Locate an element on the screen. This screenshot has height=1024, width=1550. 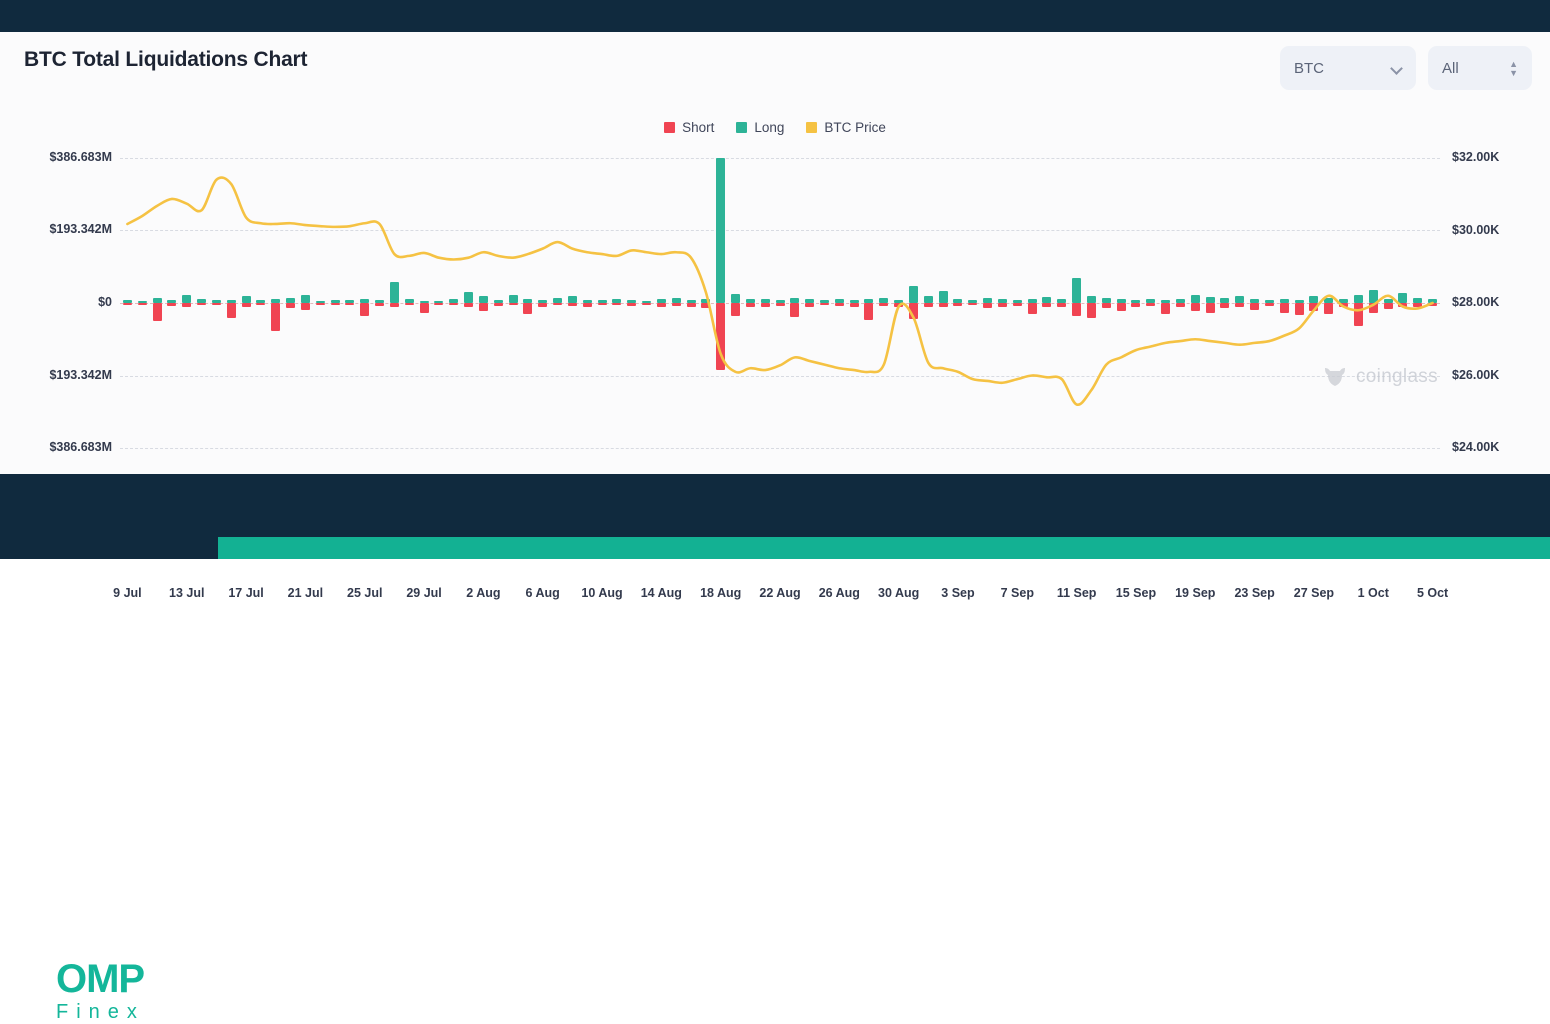
footer-teal-bar is located at coordinates (884, 548).